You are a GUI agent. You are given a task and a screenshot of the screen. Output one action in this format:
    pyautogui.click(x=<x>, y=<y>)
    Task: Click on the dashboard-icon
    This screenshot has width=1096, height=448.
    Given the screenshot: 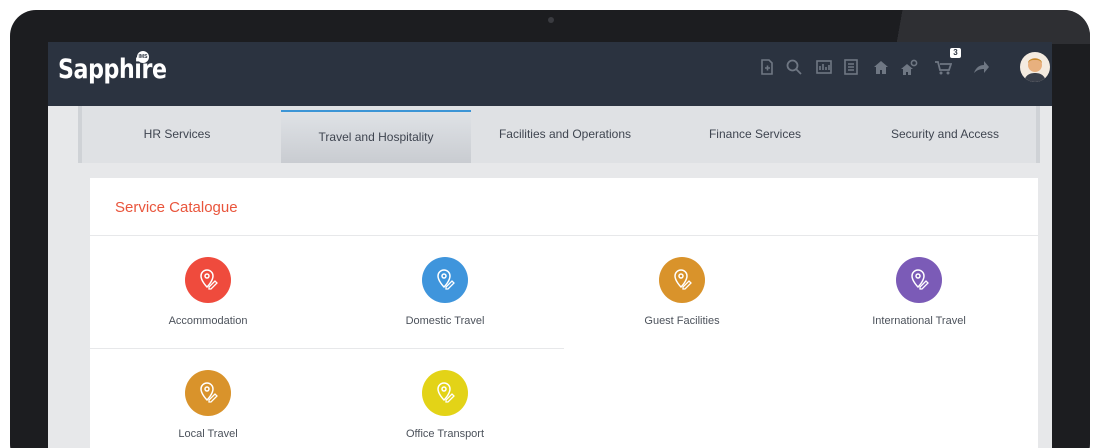 What is the action you would take?
    pyautogui.click(x=824, y=67)
    